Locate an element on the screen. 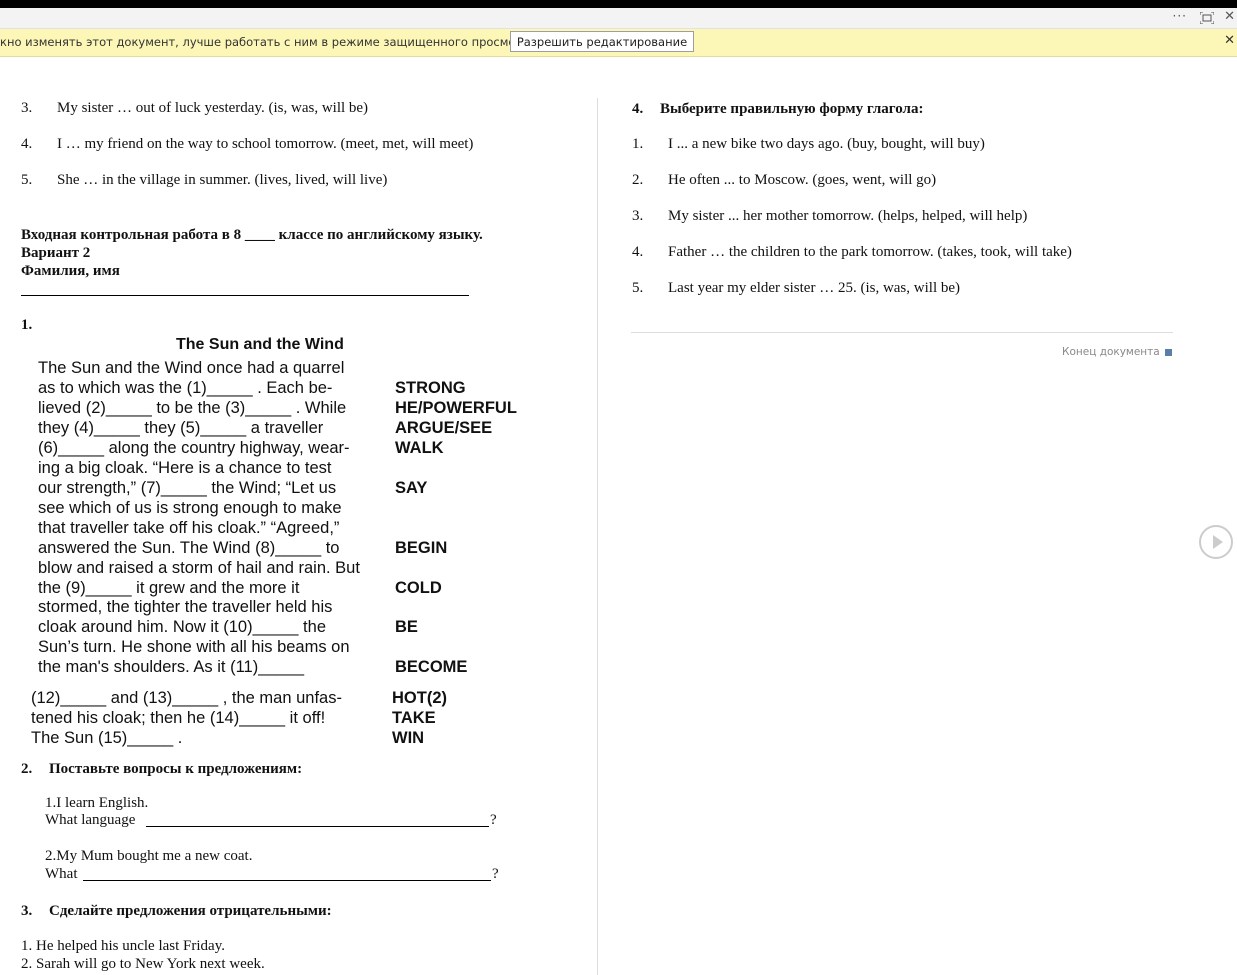 This screenshot has width=1237, height=975. section-1-number: 1. is located at coordinates (27, 325).